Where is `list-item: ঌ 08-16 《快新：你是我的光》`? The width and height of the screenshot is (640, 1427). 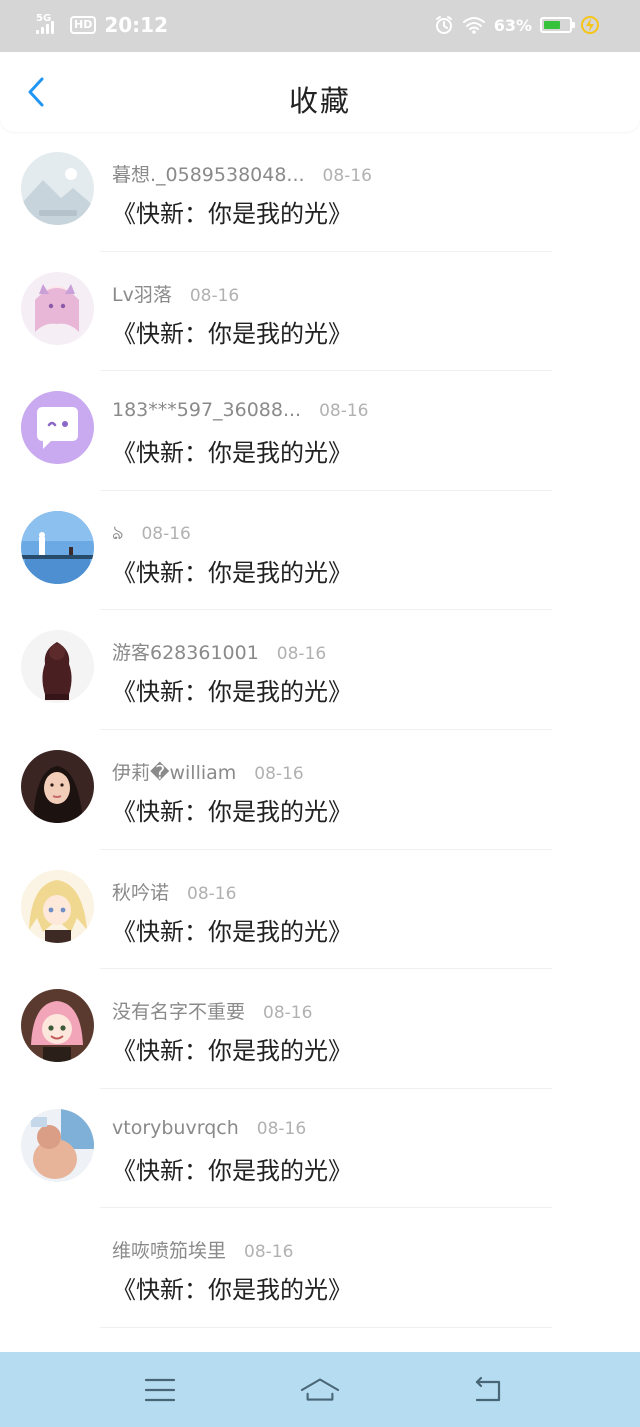
list-item: ঌ 08-16 《快新：你是我的光》 is located at coordinates (320, 551).